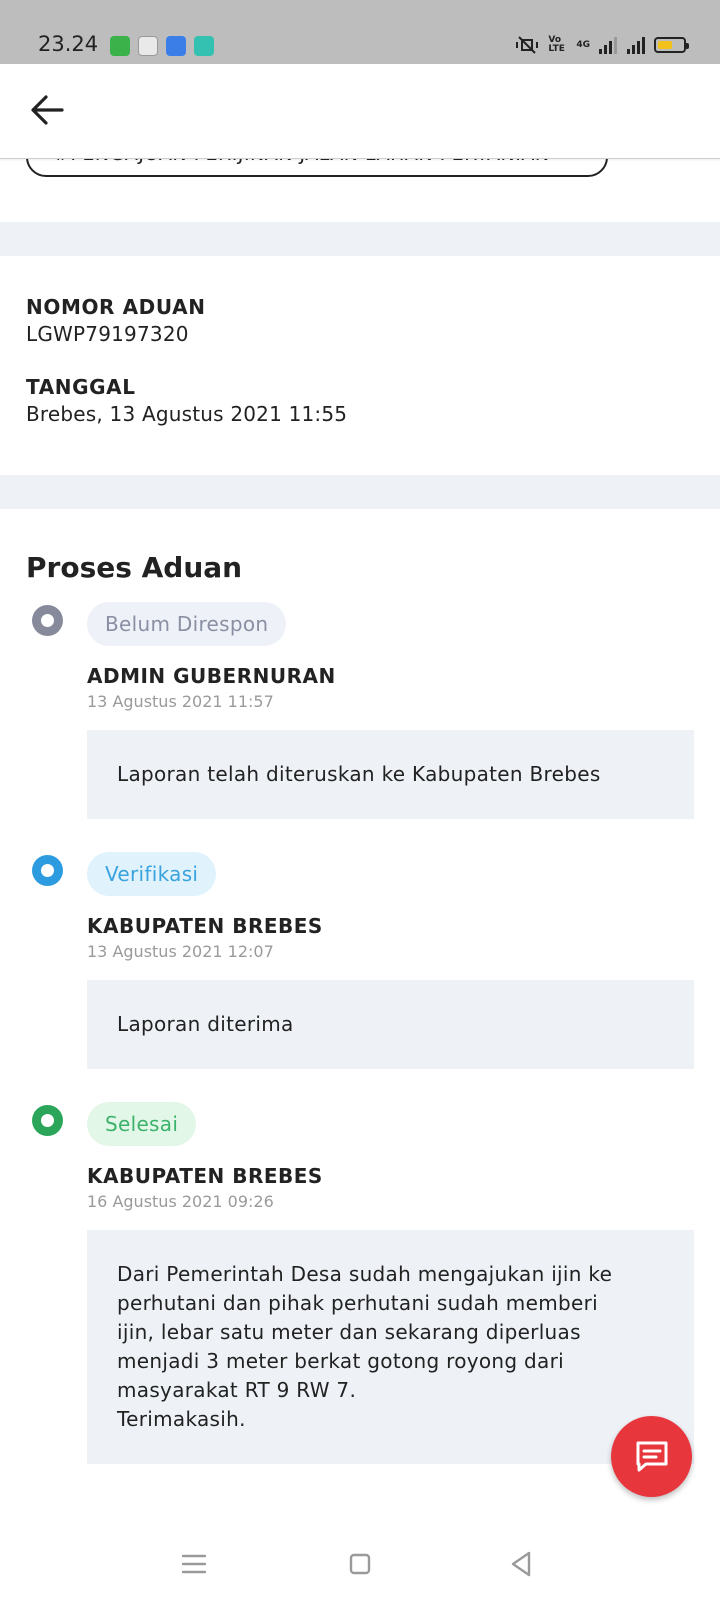  I want to click on back-icon, so click(521, 1564).